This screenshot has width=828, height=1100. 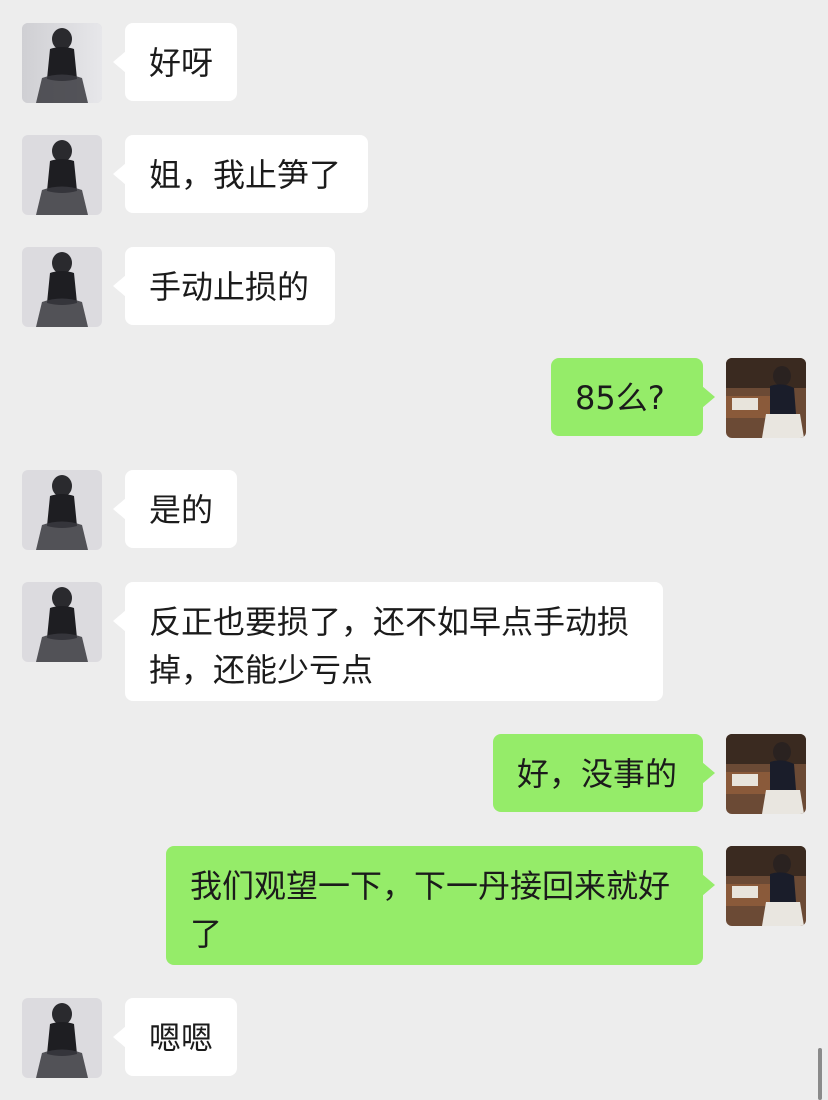 I want to click on message-row: 手动止损的, so click(x=414, y=287).